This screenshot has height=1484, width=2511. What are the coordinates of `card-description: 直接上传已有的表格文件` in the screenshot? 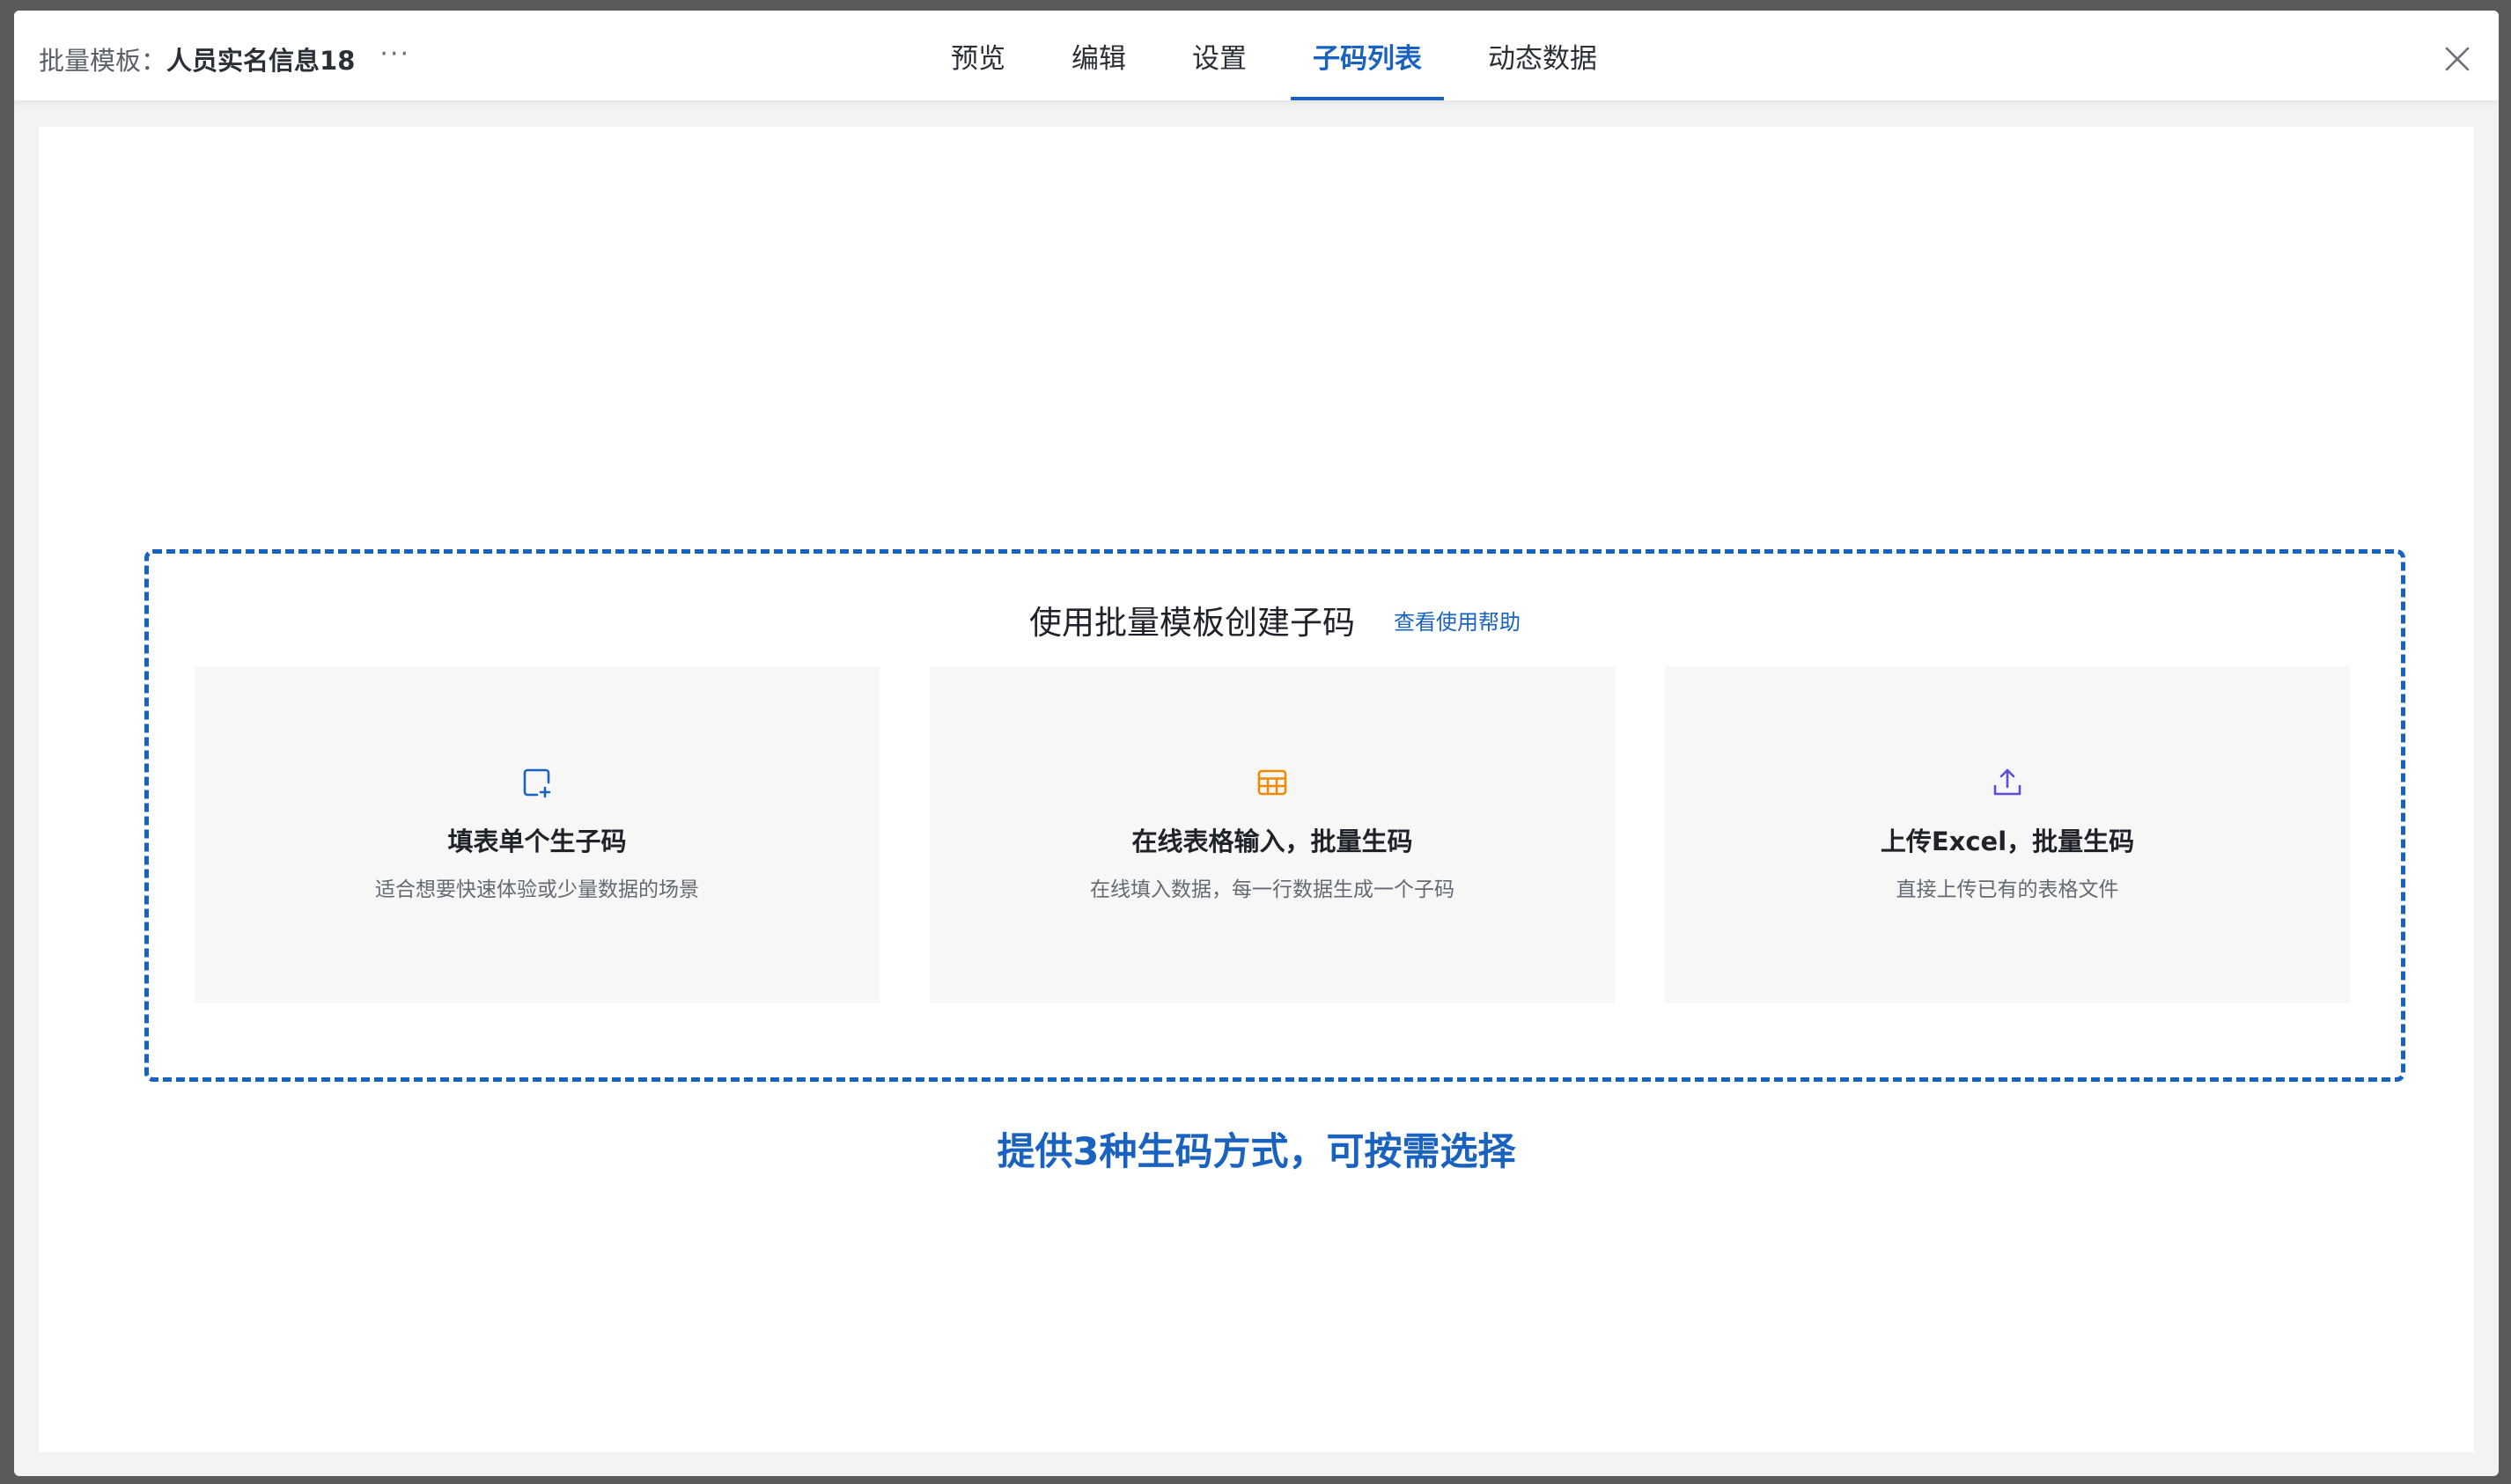 It's located at (2007, 889).